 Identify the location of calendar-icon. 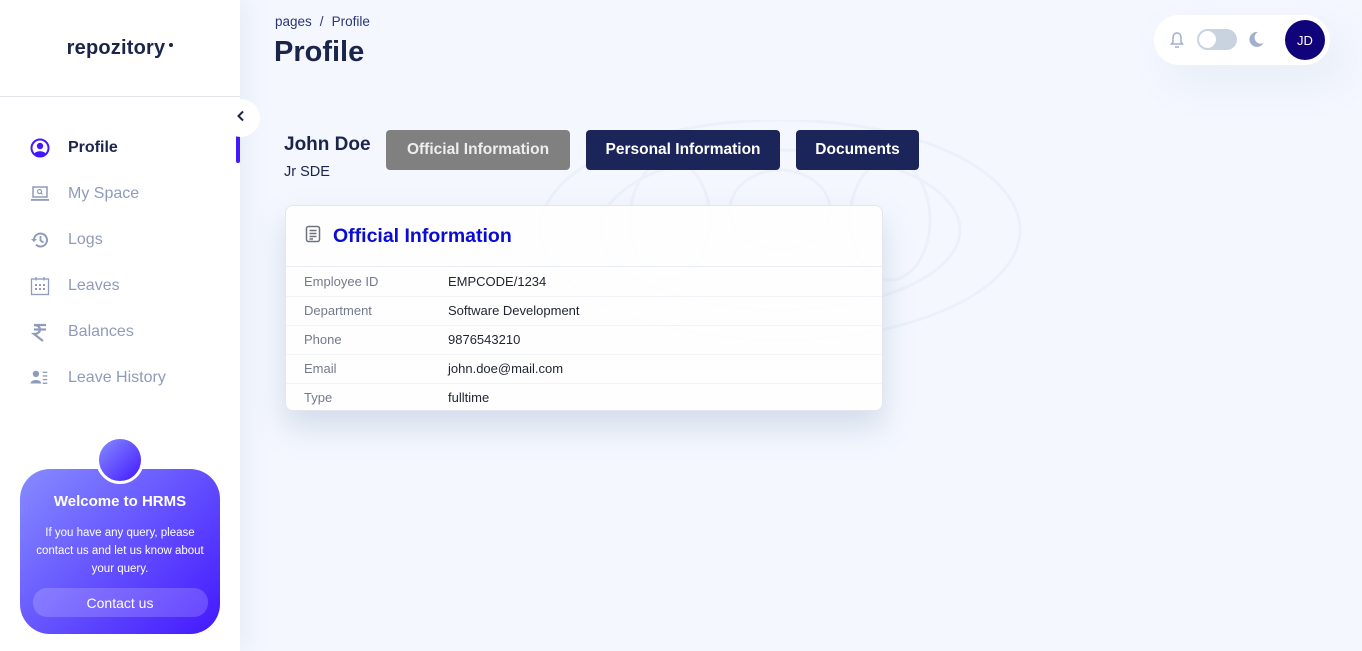
(40, 286).